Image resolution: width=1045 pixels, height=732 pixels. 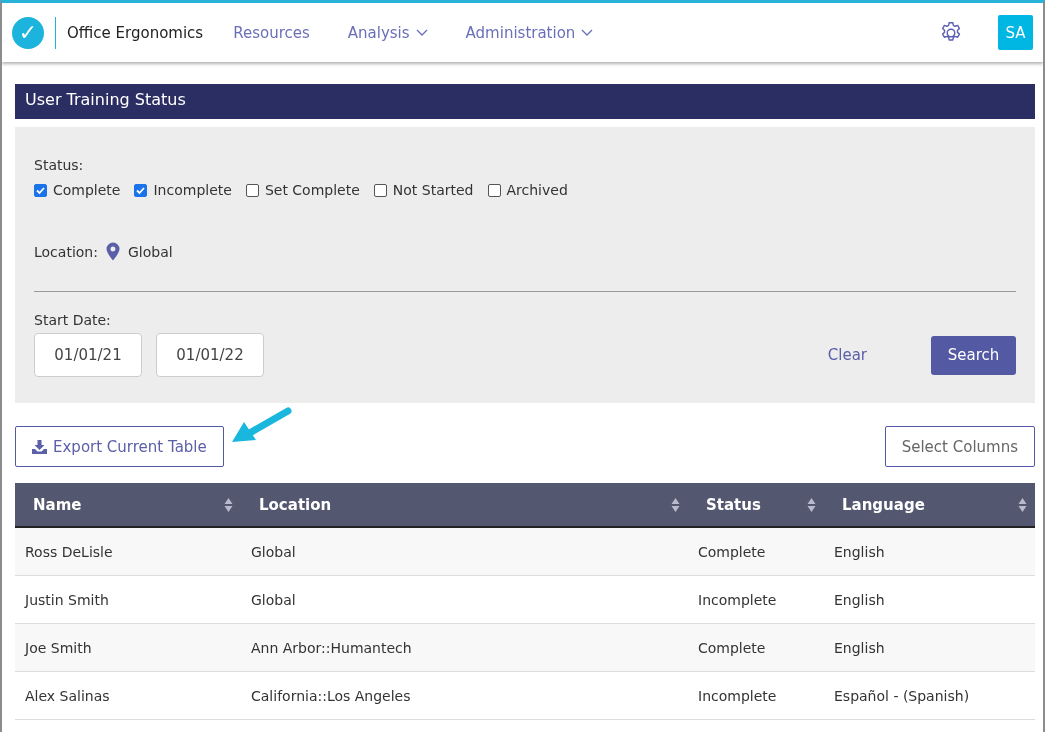 What do you see at coordinates (464, 695) in the screenshot?
I see `table-cell: California::Los Angeles` at bounding box center [464, 695].